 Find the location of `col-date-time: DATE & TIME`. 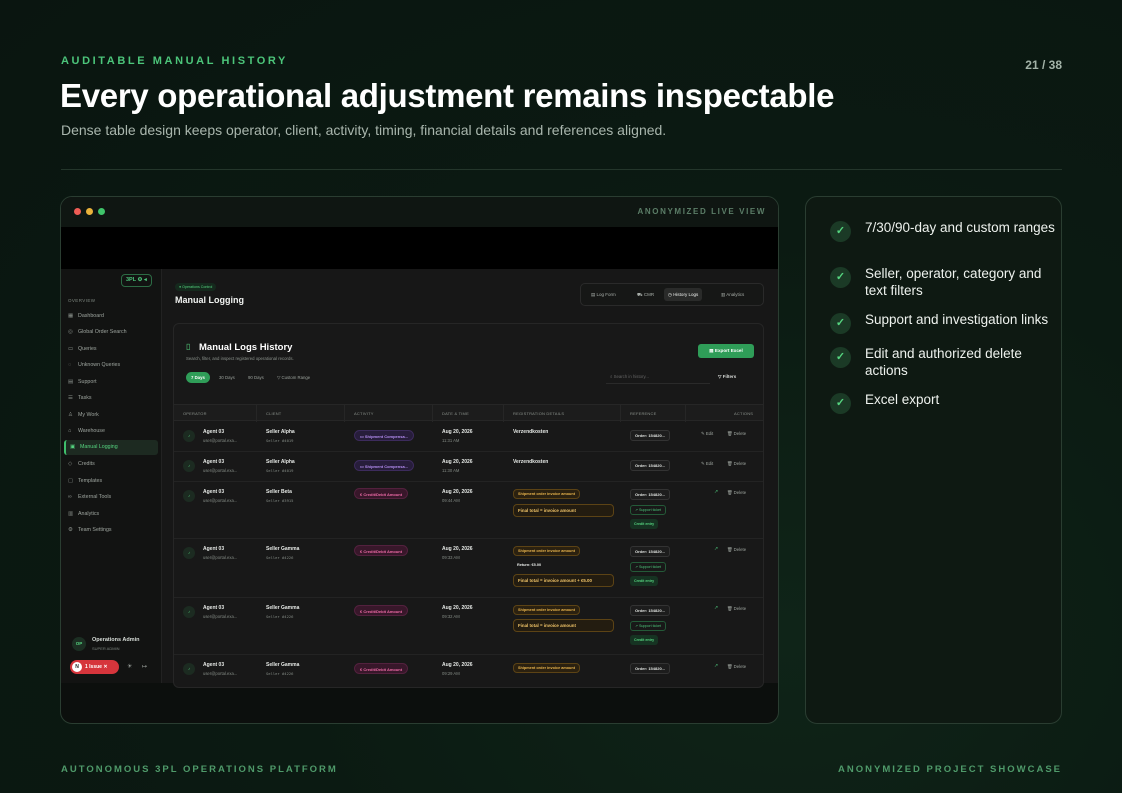

col-date-time: DATE & TIME is located at coordinates (455, 413).